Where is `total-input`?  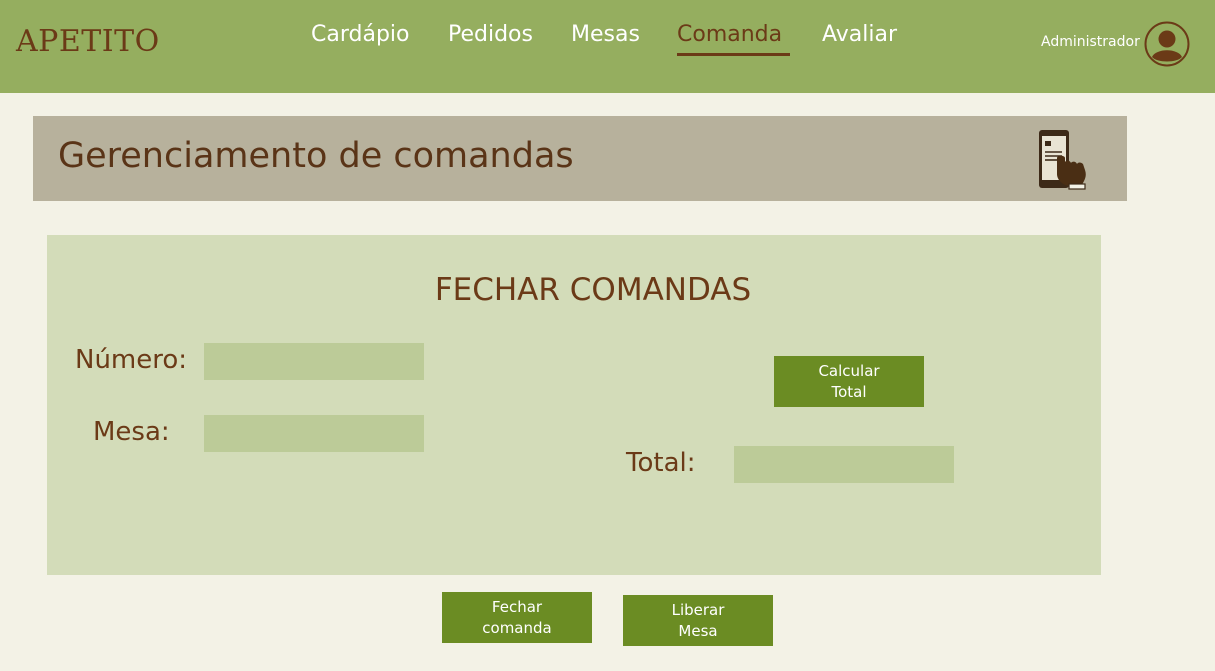
total-input is located at coordinates (844, 464).